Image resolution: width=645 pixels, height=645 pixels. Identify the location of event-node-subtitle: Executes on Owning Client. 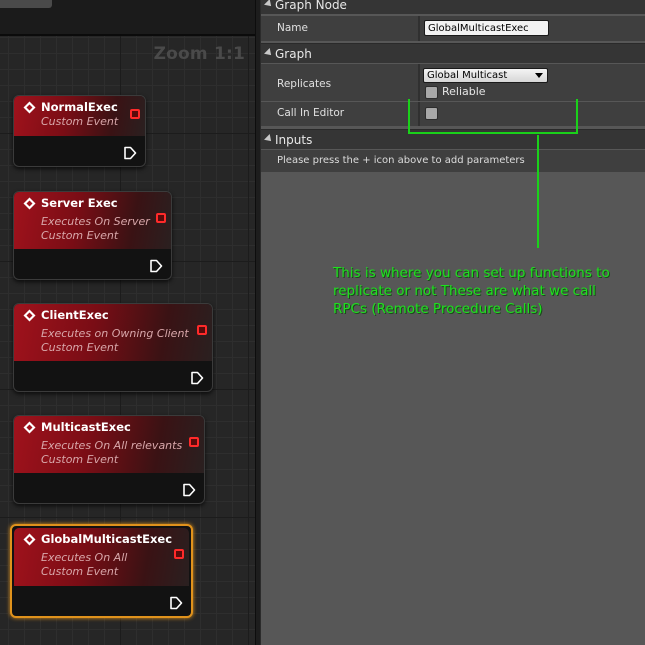
(115, 333).